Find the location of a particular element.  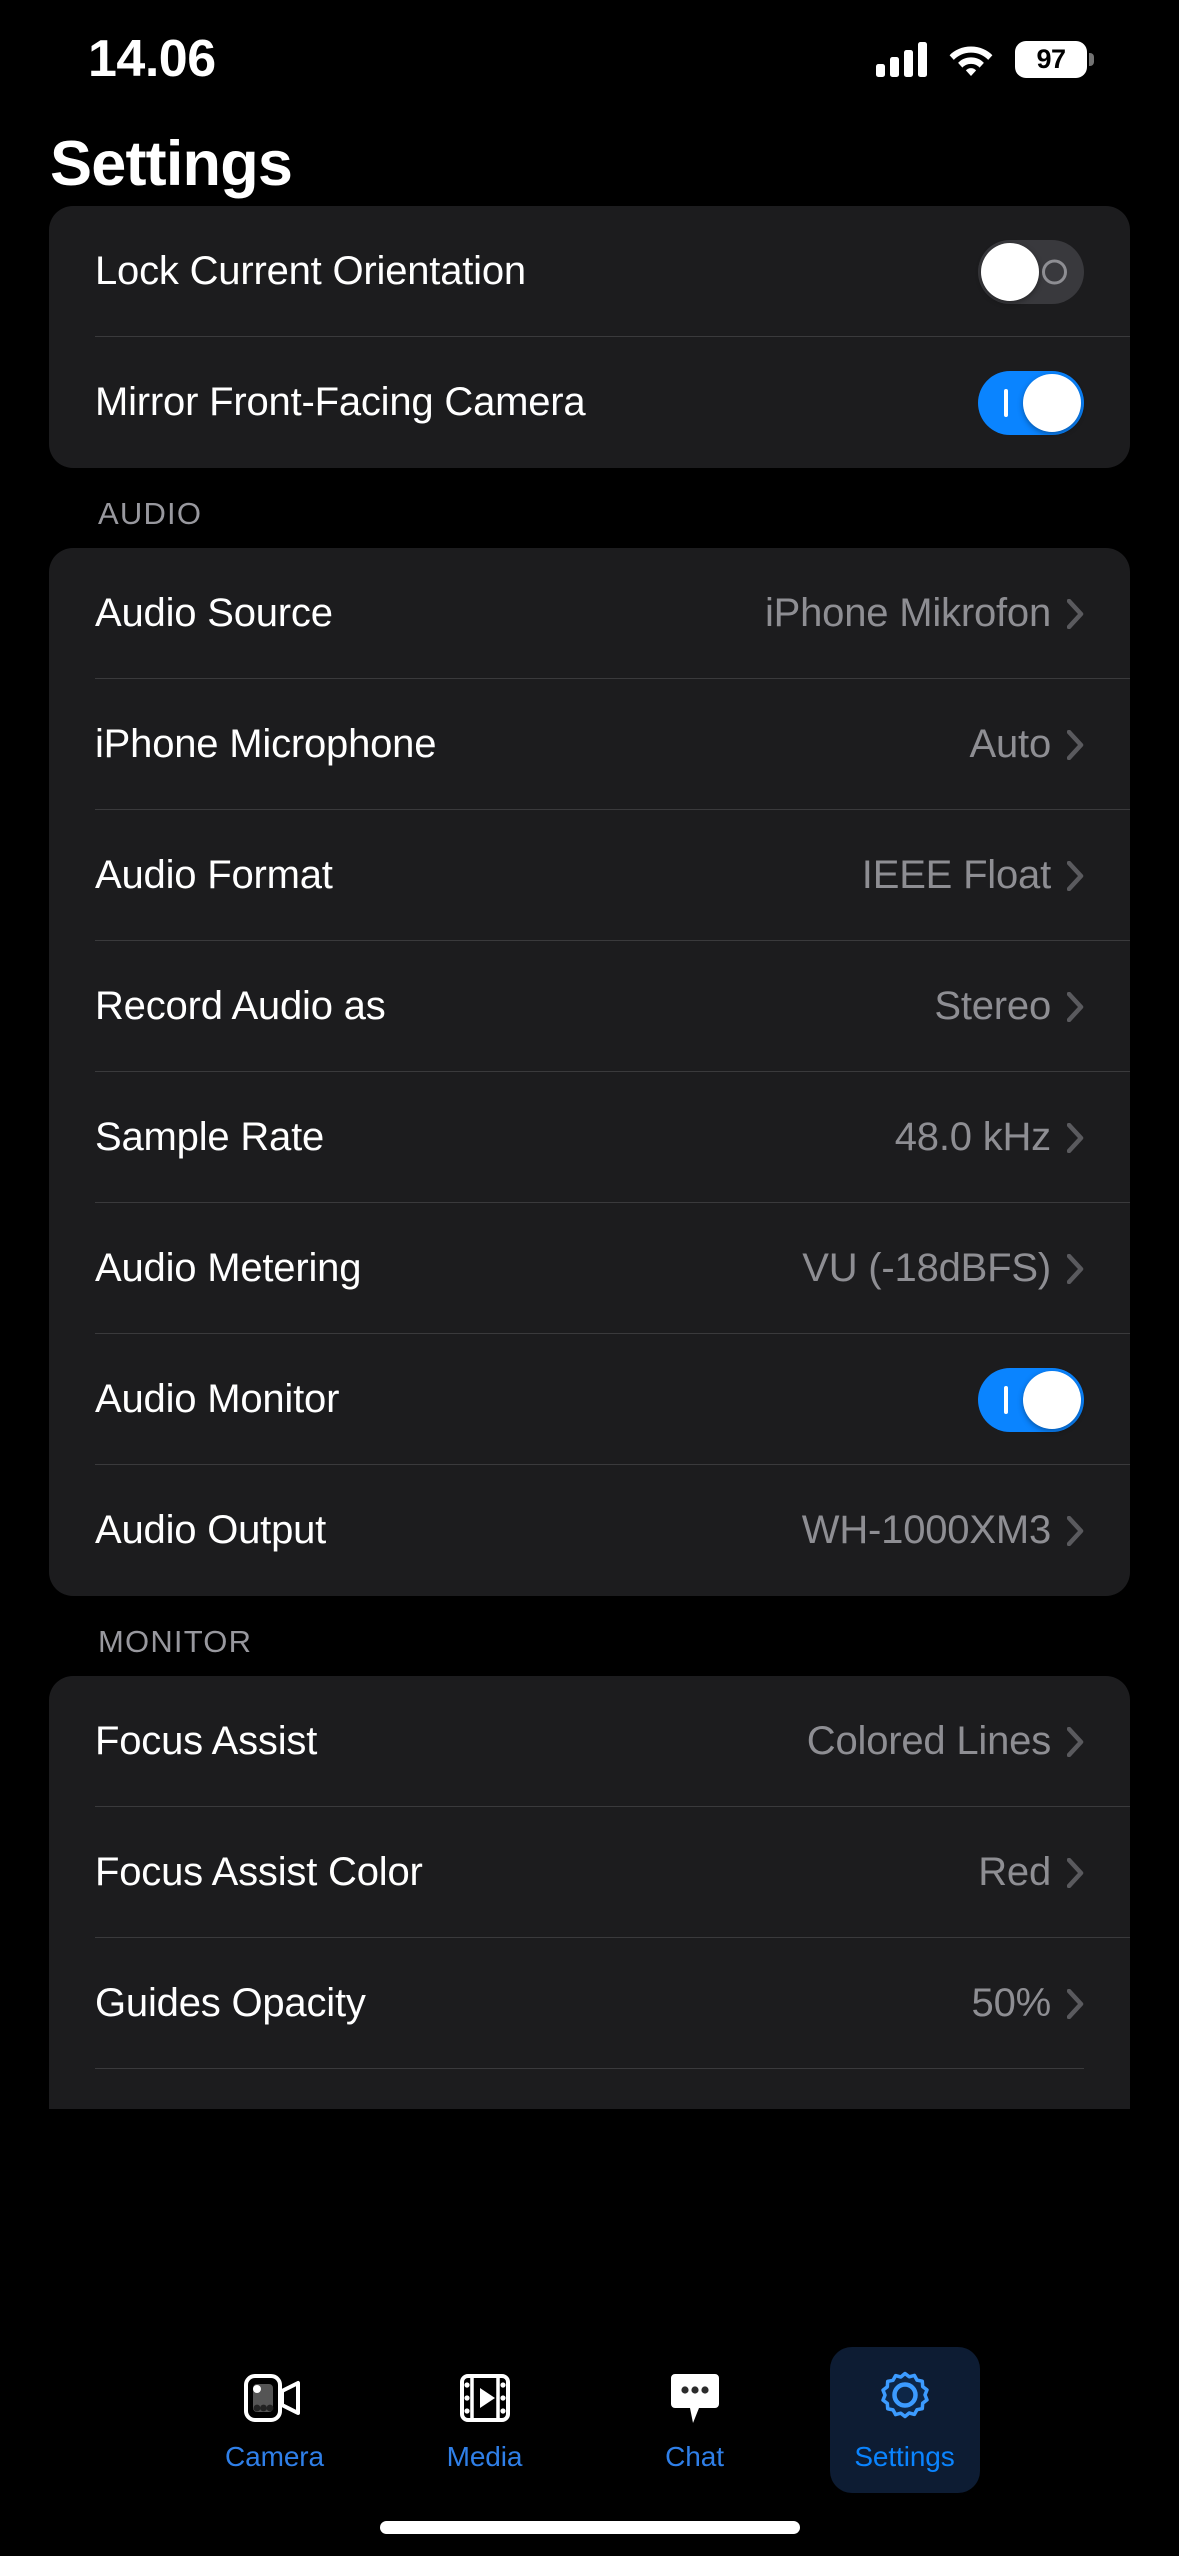

row-label: Lock Current Orientation is located at coordinates (310, 271).